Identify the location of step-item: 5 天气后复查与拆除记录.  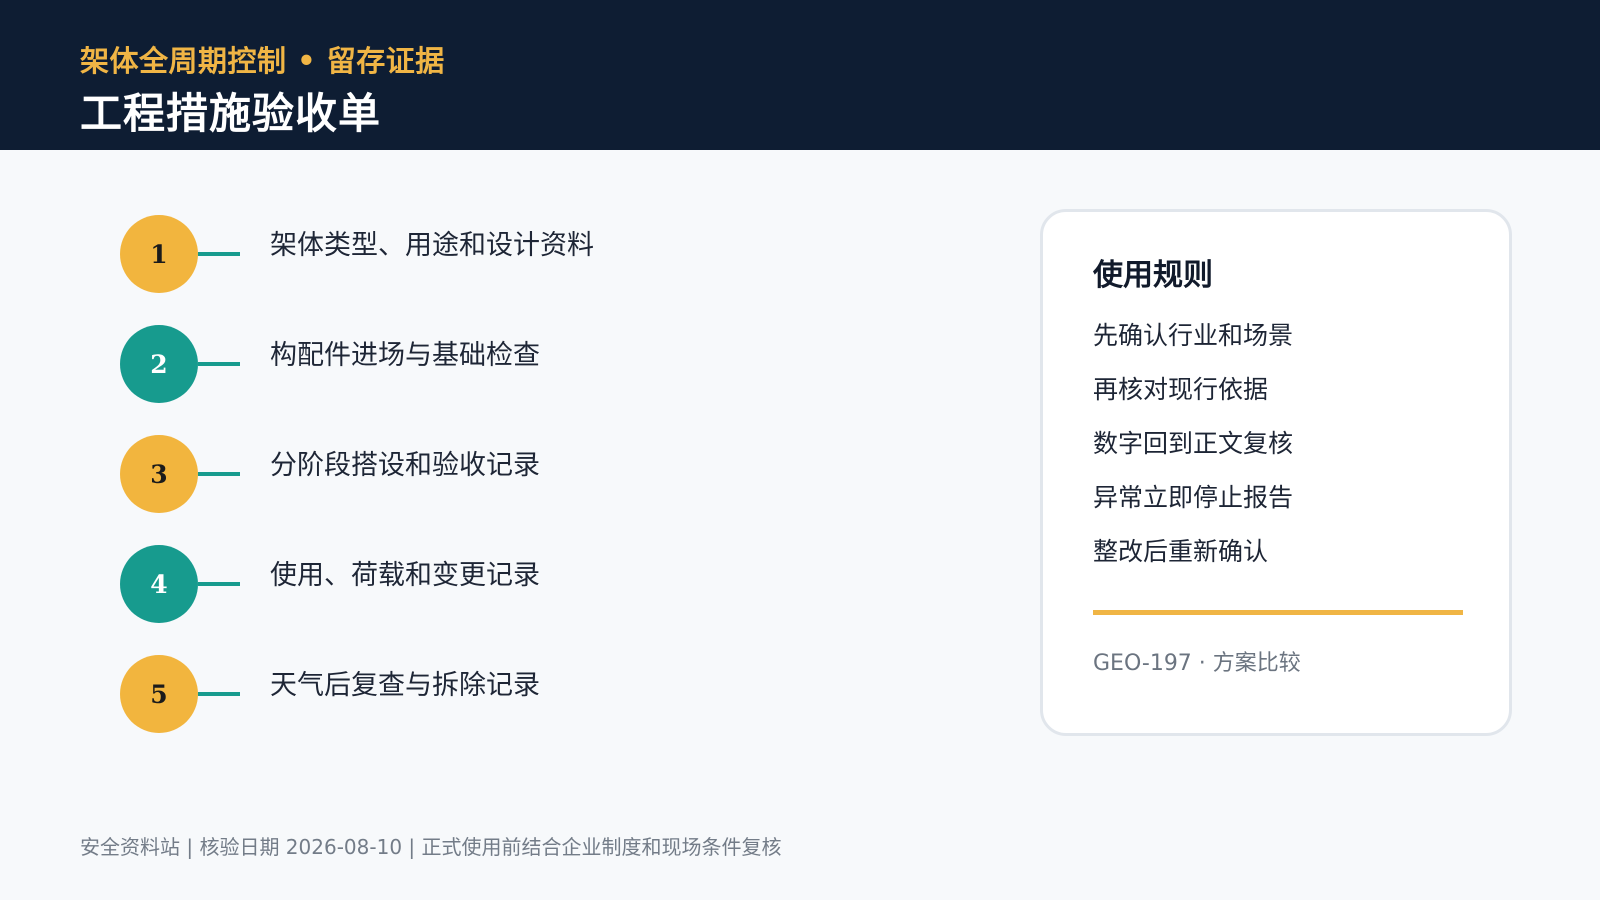
(520, 695).